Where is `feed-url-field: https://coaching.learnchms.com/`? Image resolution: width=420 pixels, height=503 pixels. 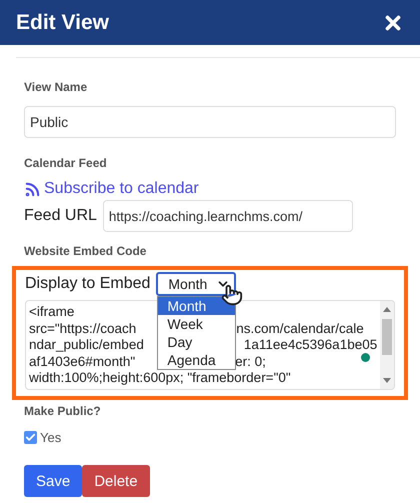 feed-url-field: https://coaching.learnchms.com/ is located at coordinates (227, 216).